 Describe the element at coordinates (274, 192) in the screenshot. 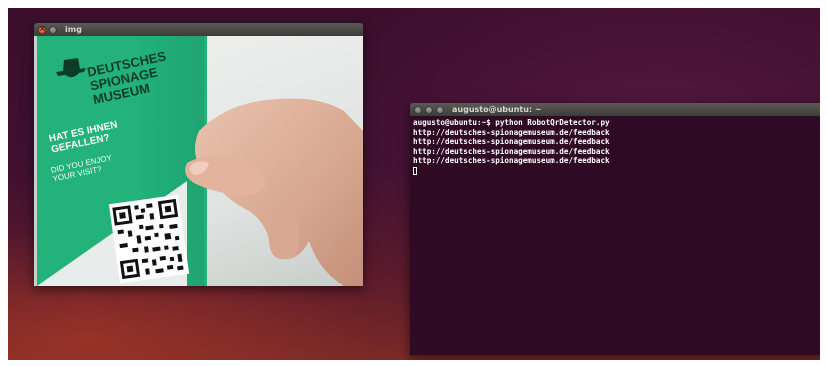

I see `hand` at that location.